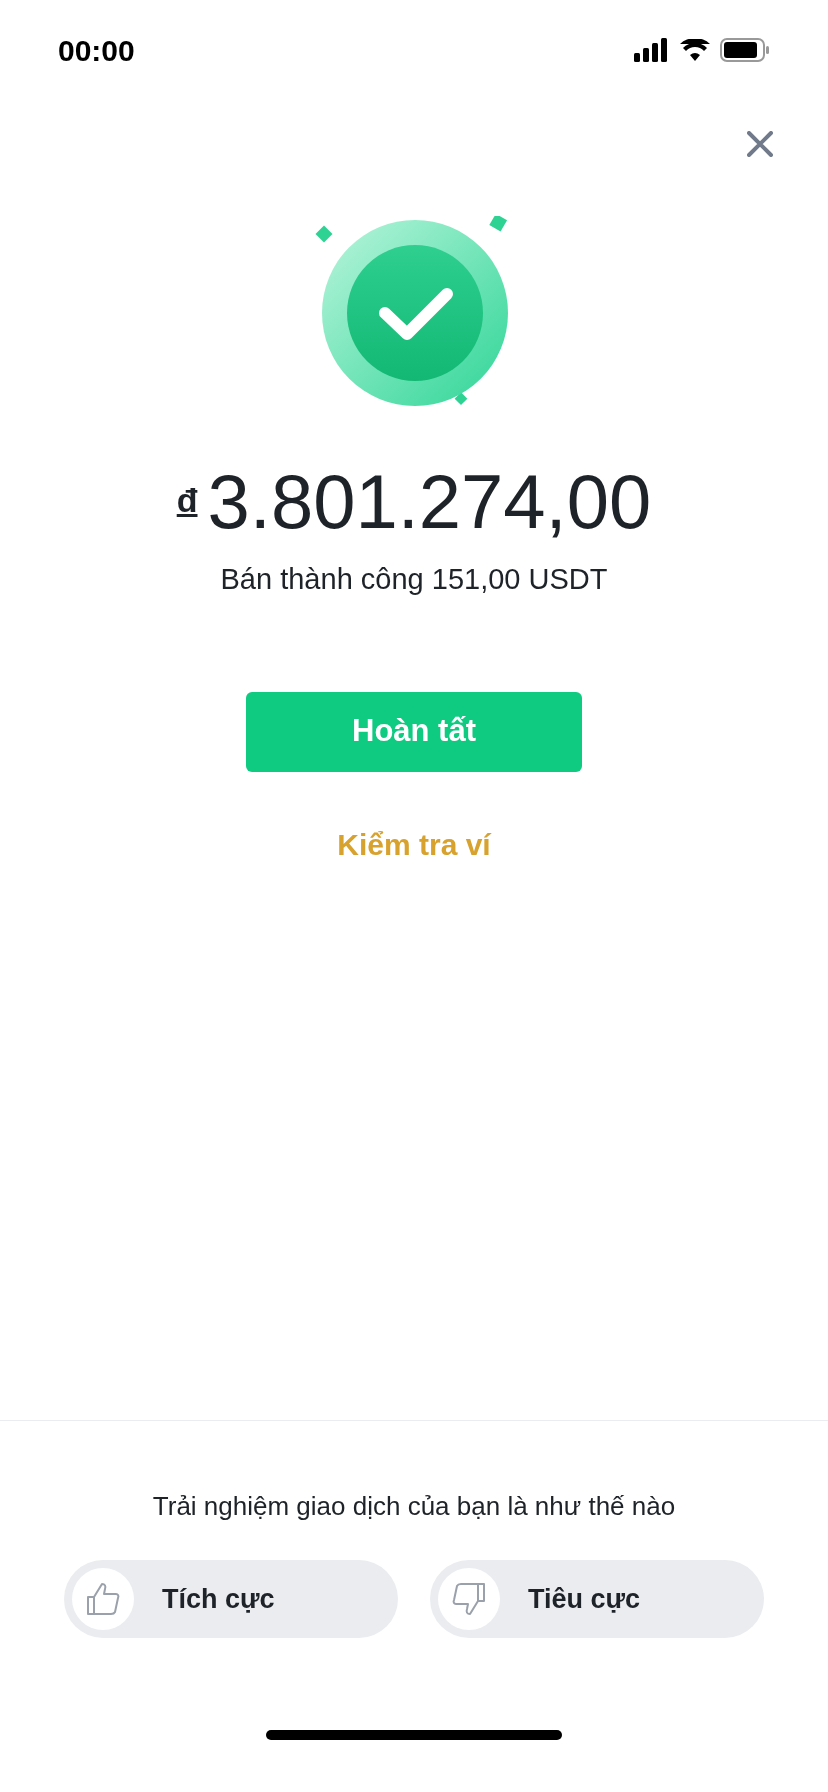  I want to click on thumbs-down-icon, so click(469, 1599).